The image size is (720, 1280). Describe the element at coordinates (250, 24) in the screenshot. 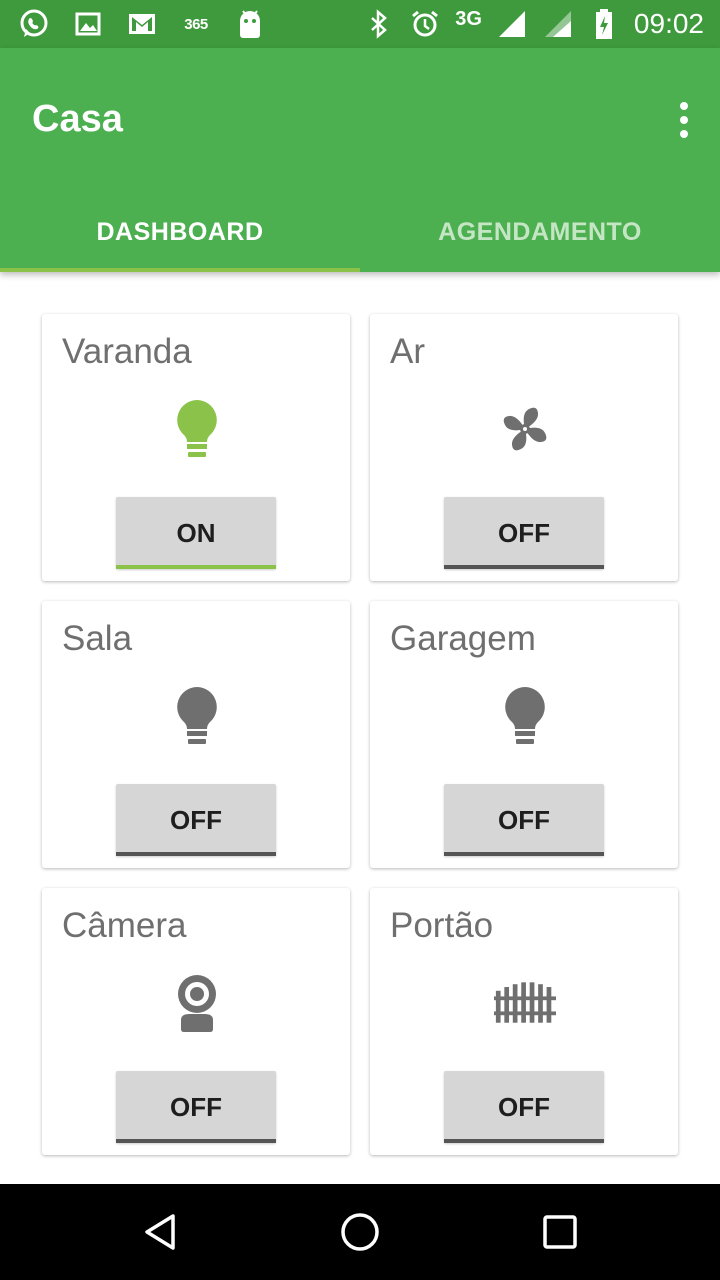

I see `android-icon` at that location.